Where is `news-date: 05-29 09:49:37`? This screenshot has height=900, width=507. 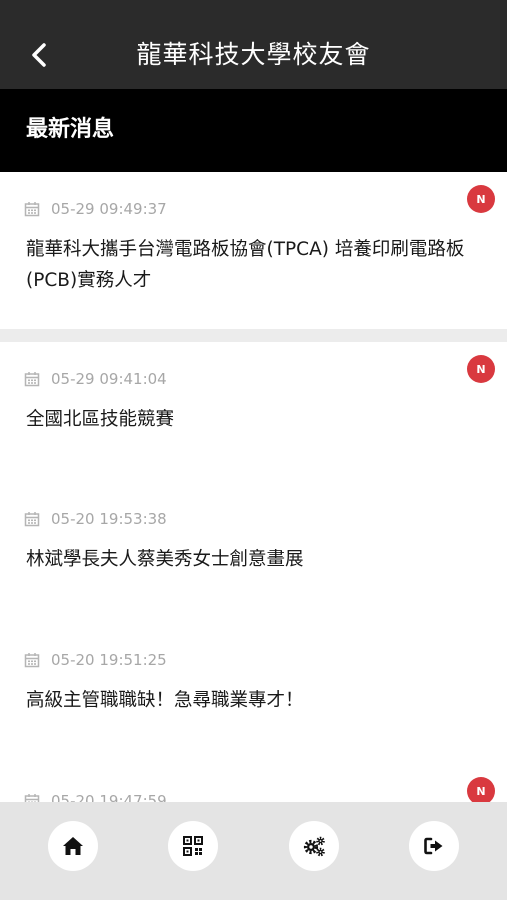 news-date: 05-29 09:49:37 is located at coordinates (109, 209).